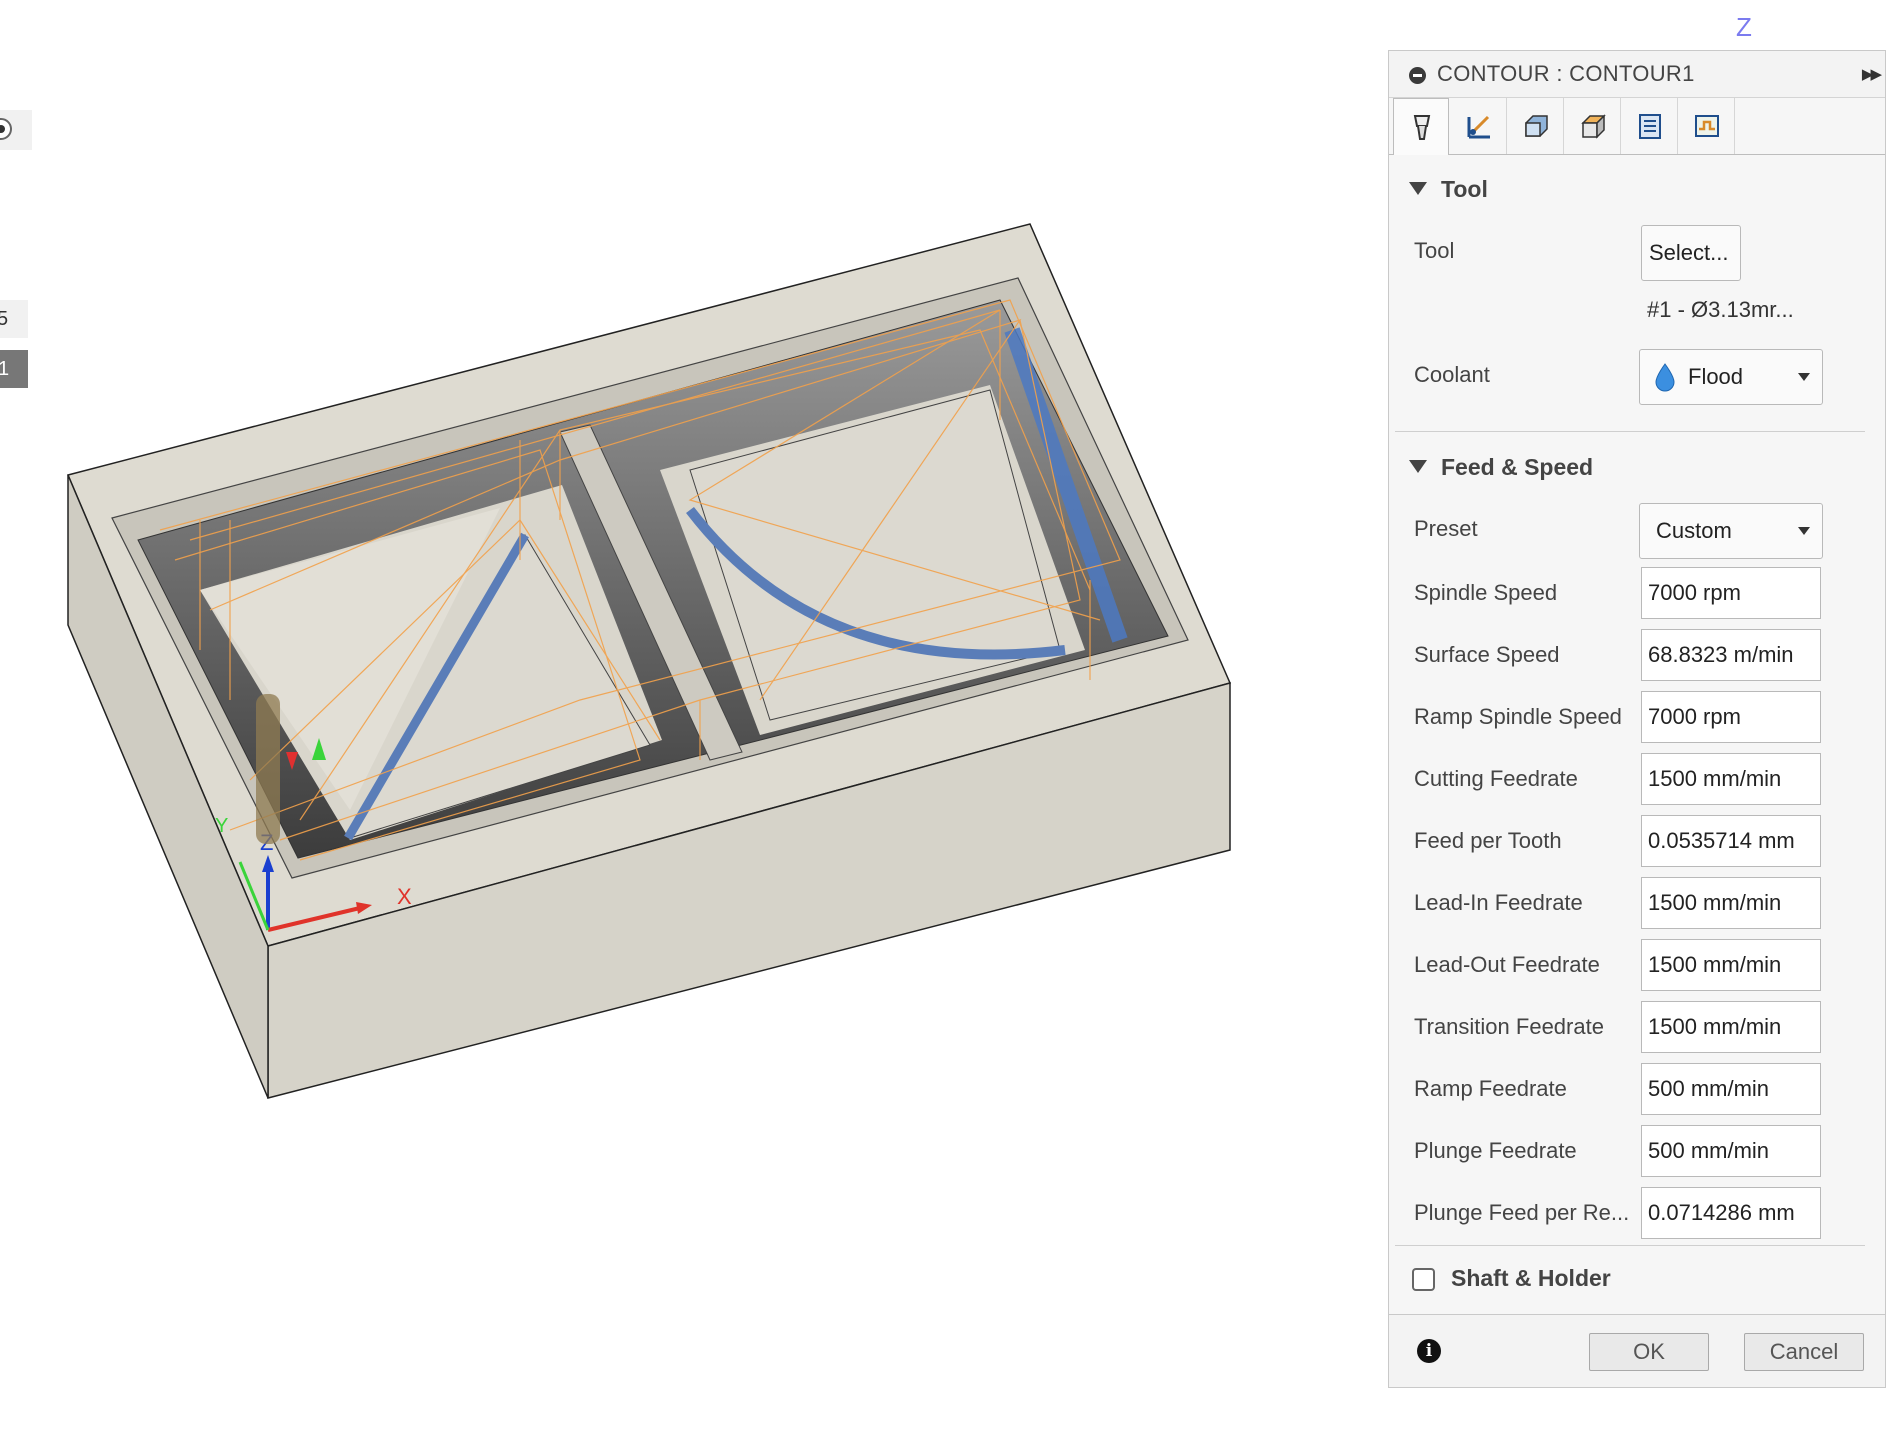  What do you see at coordinates (16, 130) in the screenshot?
I see `left-panel-radio` at bounding box center [16, 130].